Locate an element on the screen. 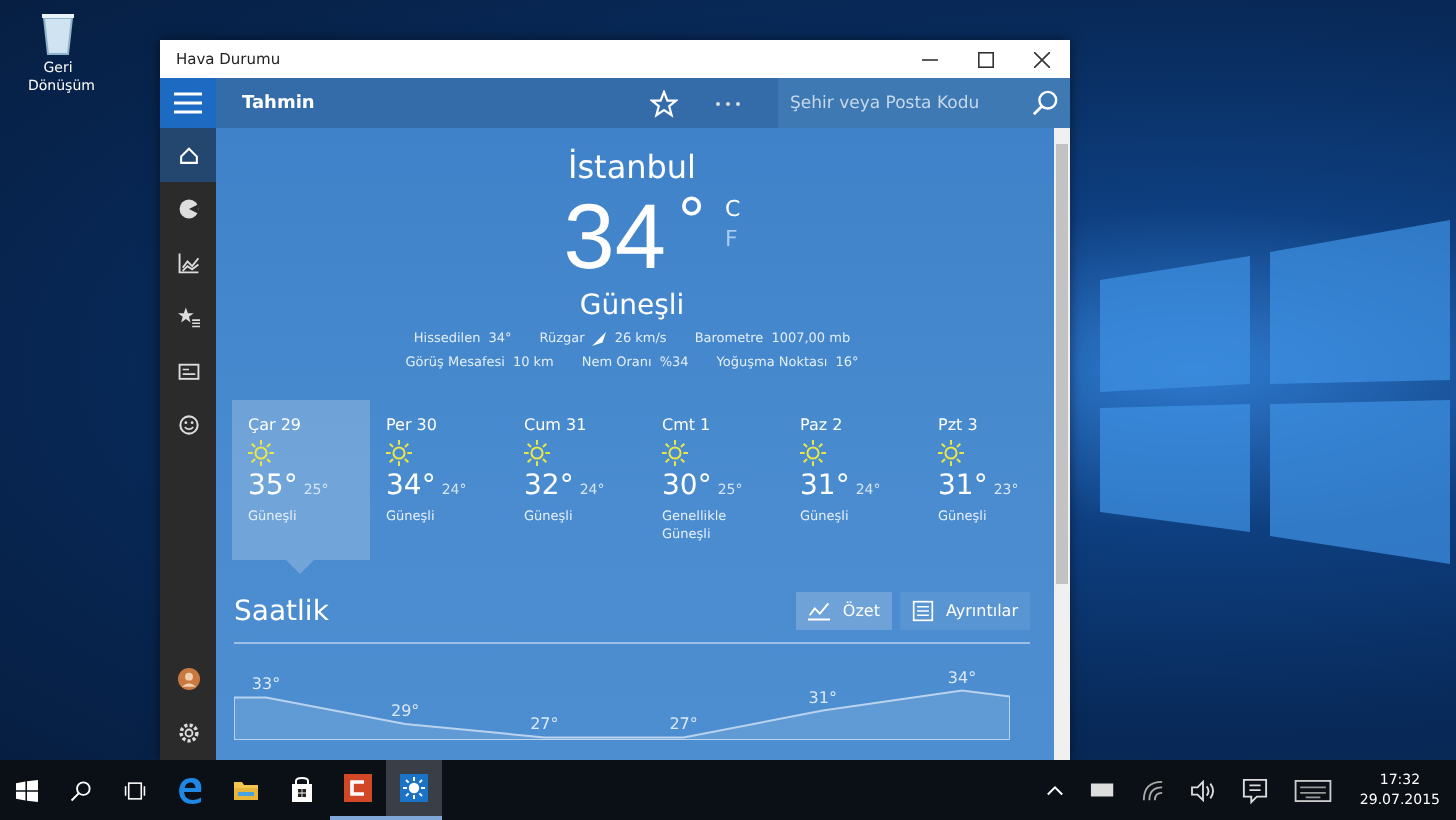 The image size is (1456, 820). wifi-icon is located at coordinates (1152, 790).